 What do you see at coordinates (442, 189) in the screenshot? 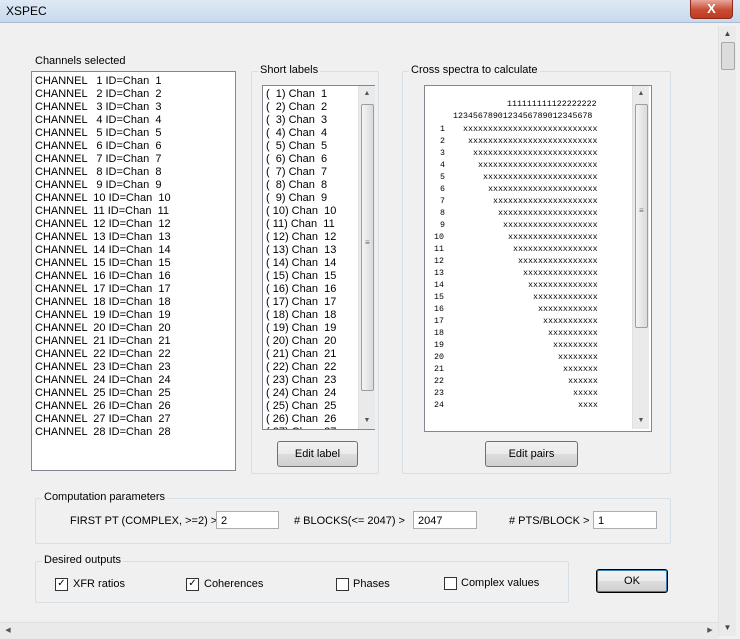
I see `cross-row-number: 6` at bounding box center [442, 189].